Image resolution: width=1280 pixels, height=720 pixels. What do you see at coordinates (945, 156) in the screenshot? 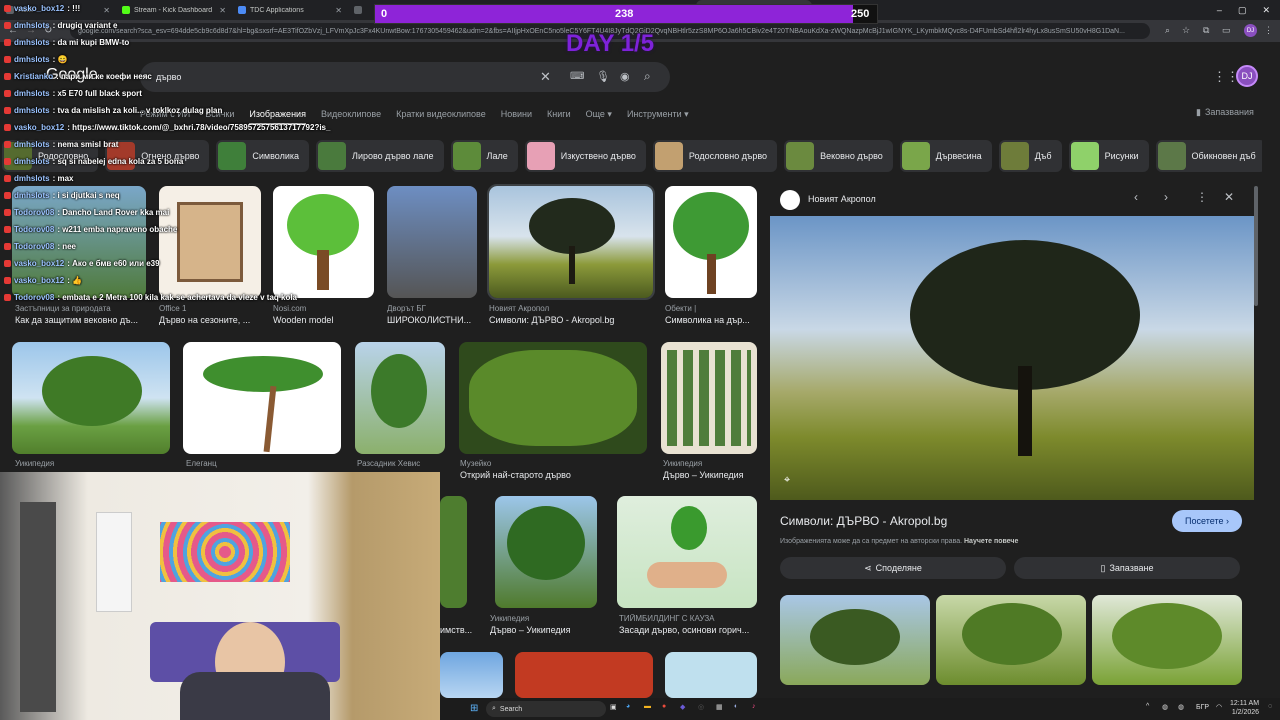
I see `related-chip: Дървесина` at bounding box center [945, 156].